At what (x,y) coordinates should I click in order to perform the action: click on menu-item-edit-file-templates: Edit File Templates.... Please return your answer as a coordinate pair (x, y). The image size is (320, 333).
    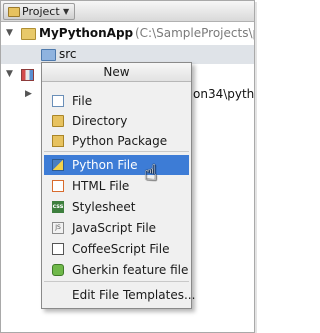
    Looking at the image, I should click on (119, 295).